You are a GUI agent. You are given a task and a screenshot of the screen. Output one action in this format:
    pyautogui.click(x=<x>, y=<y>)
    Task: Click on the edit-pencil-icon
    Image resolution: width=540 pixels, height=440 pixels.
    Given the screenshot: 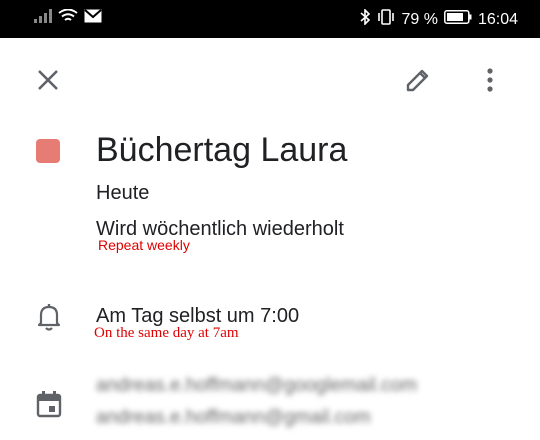 What is the action you would take?
    pyautogui.click(x=418, y=80)
    